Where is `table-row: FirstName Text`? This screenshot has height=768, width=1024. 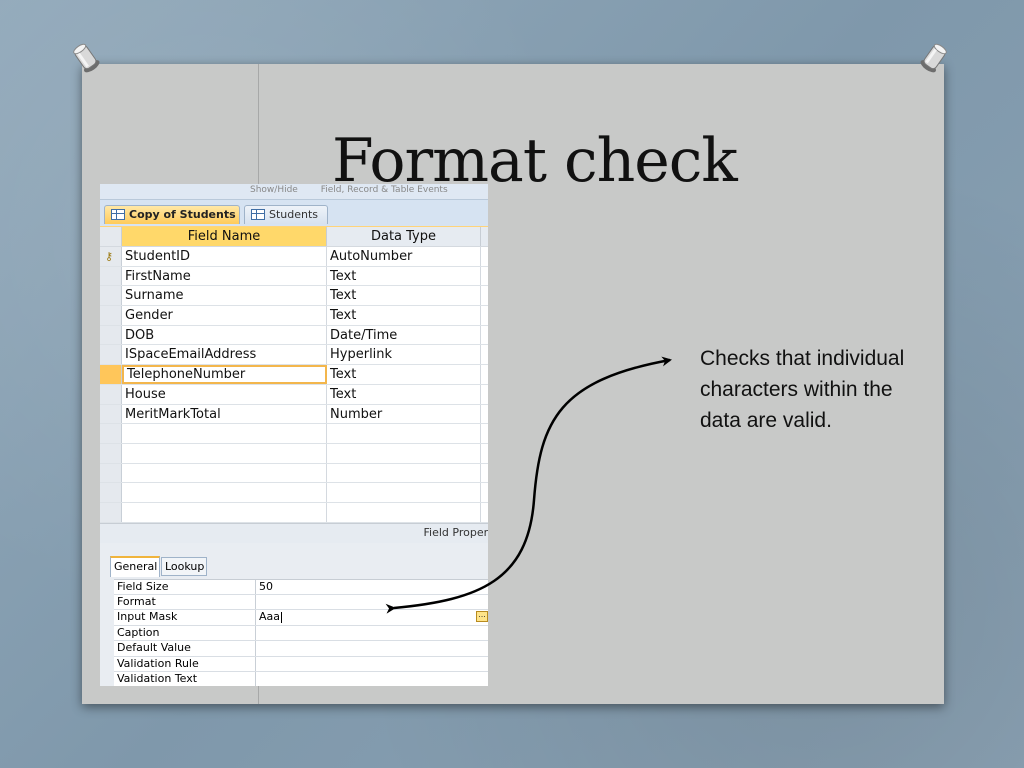
table-row: FirstName Text is located at coordinates (294, 276).